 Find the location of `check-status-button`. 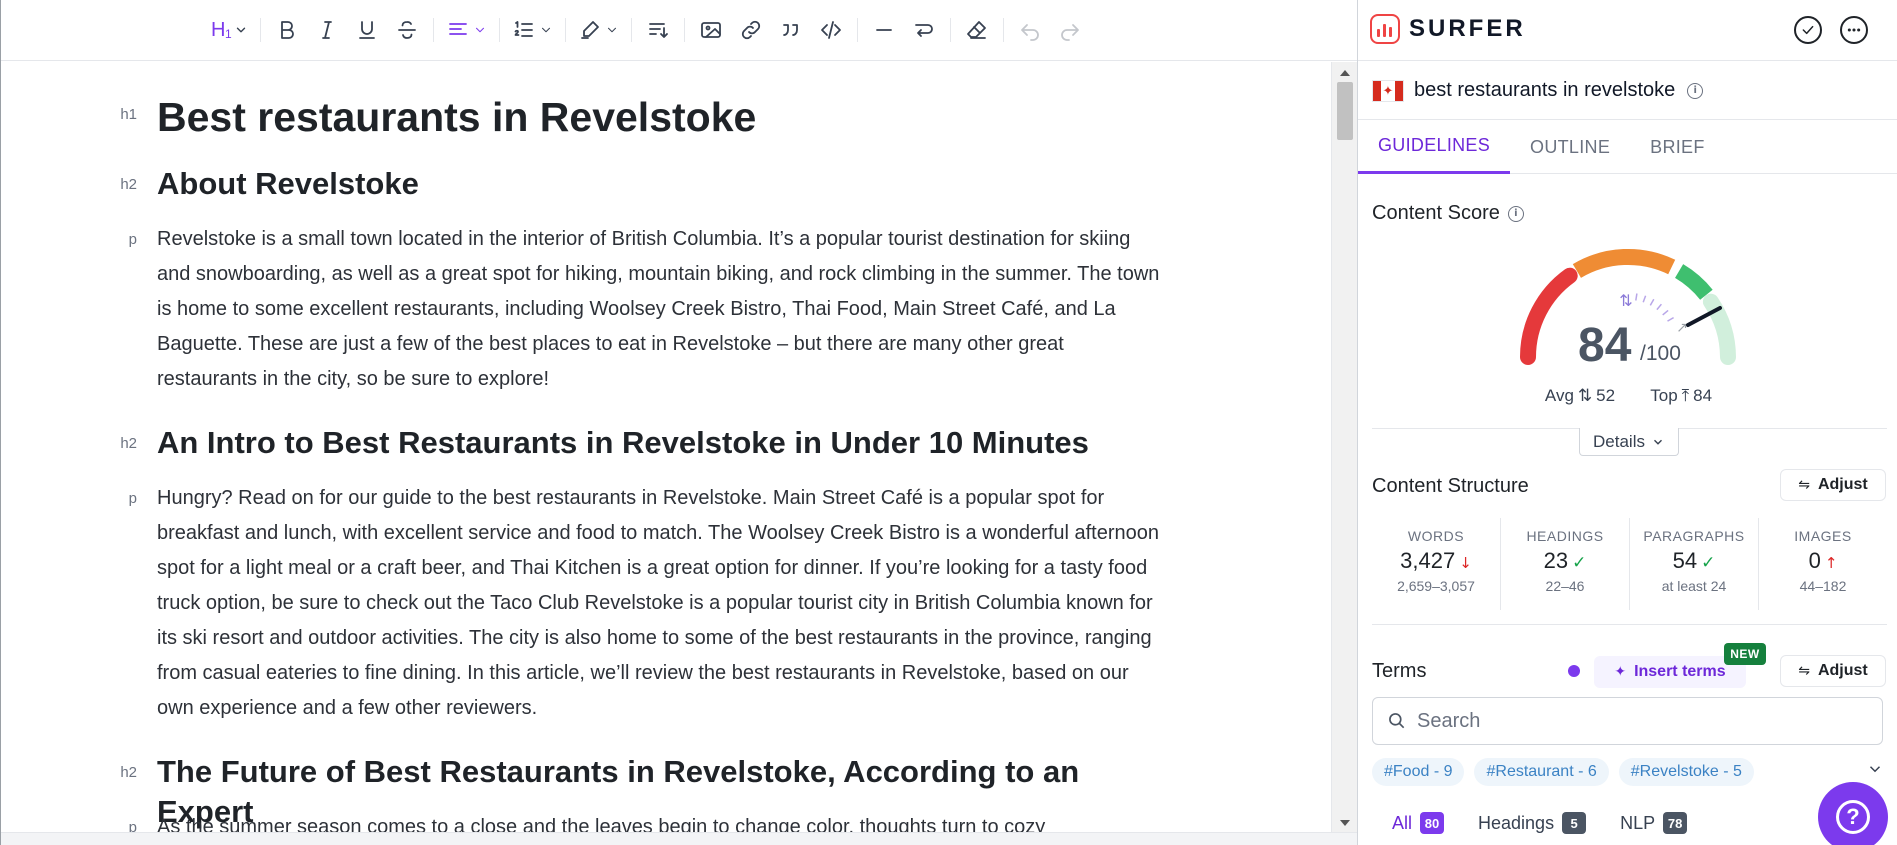

check-status-button is located at coordinates (1808, 30).